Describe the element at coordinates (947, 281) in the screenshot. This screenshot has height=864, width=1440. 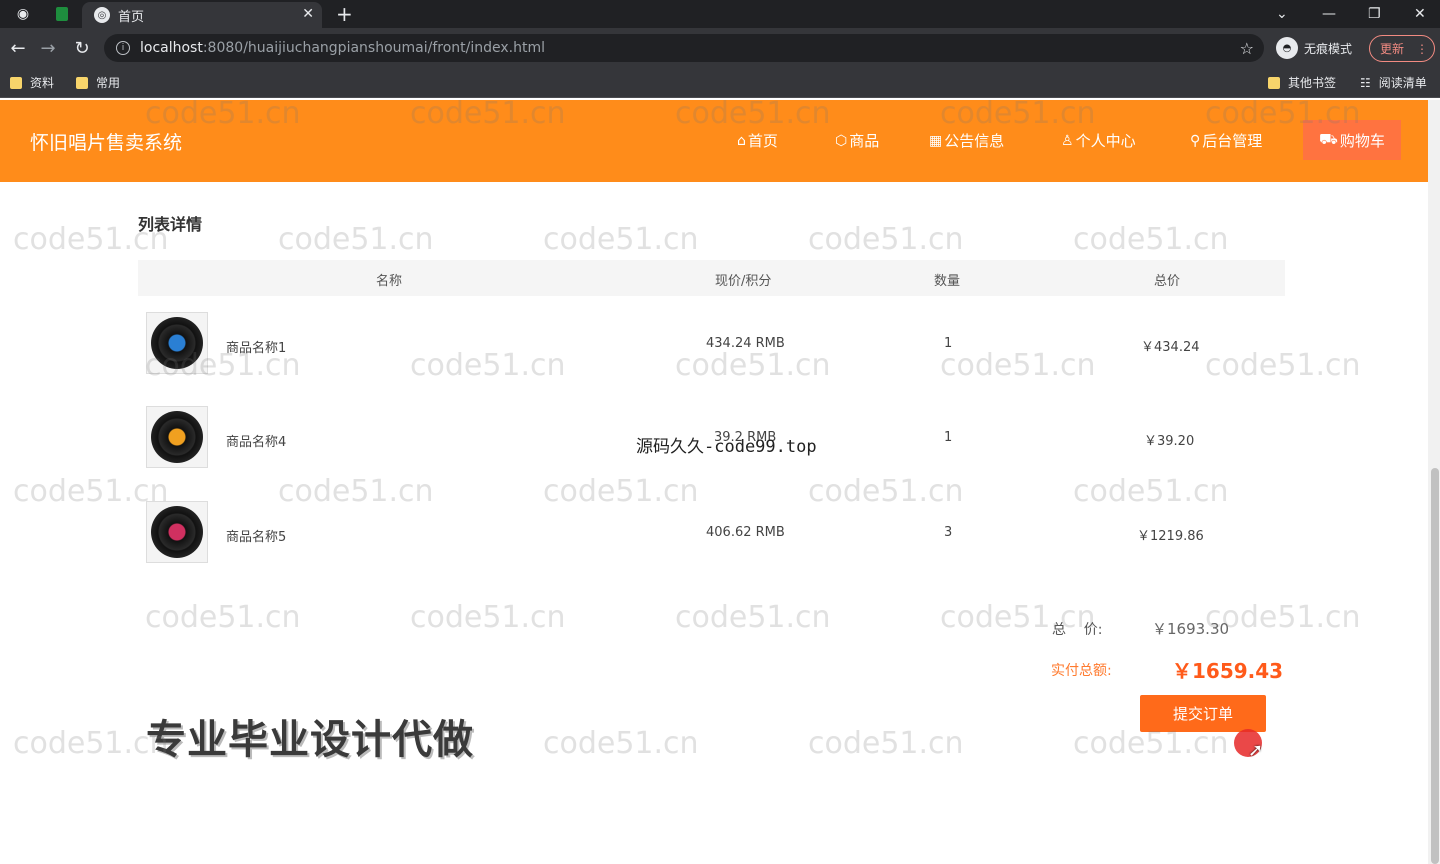
I see `header-qty: 数量` at that location.